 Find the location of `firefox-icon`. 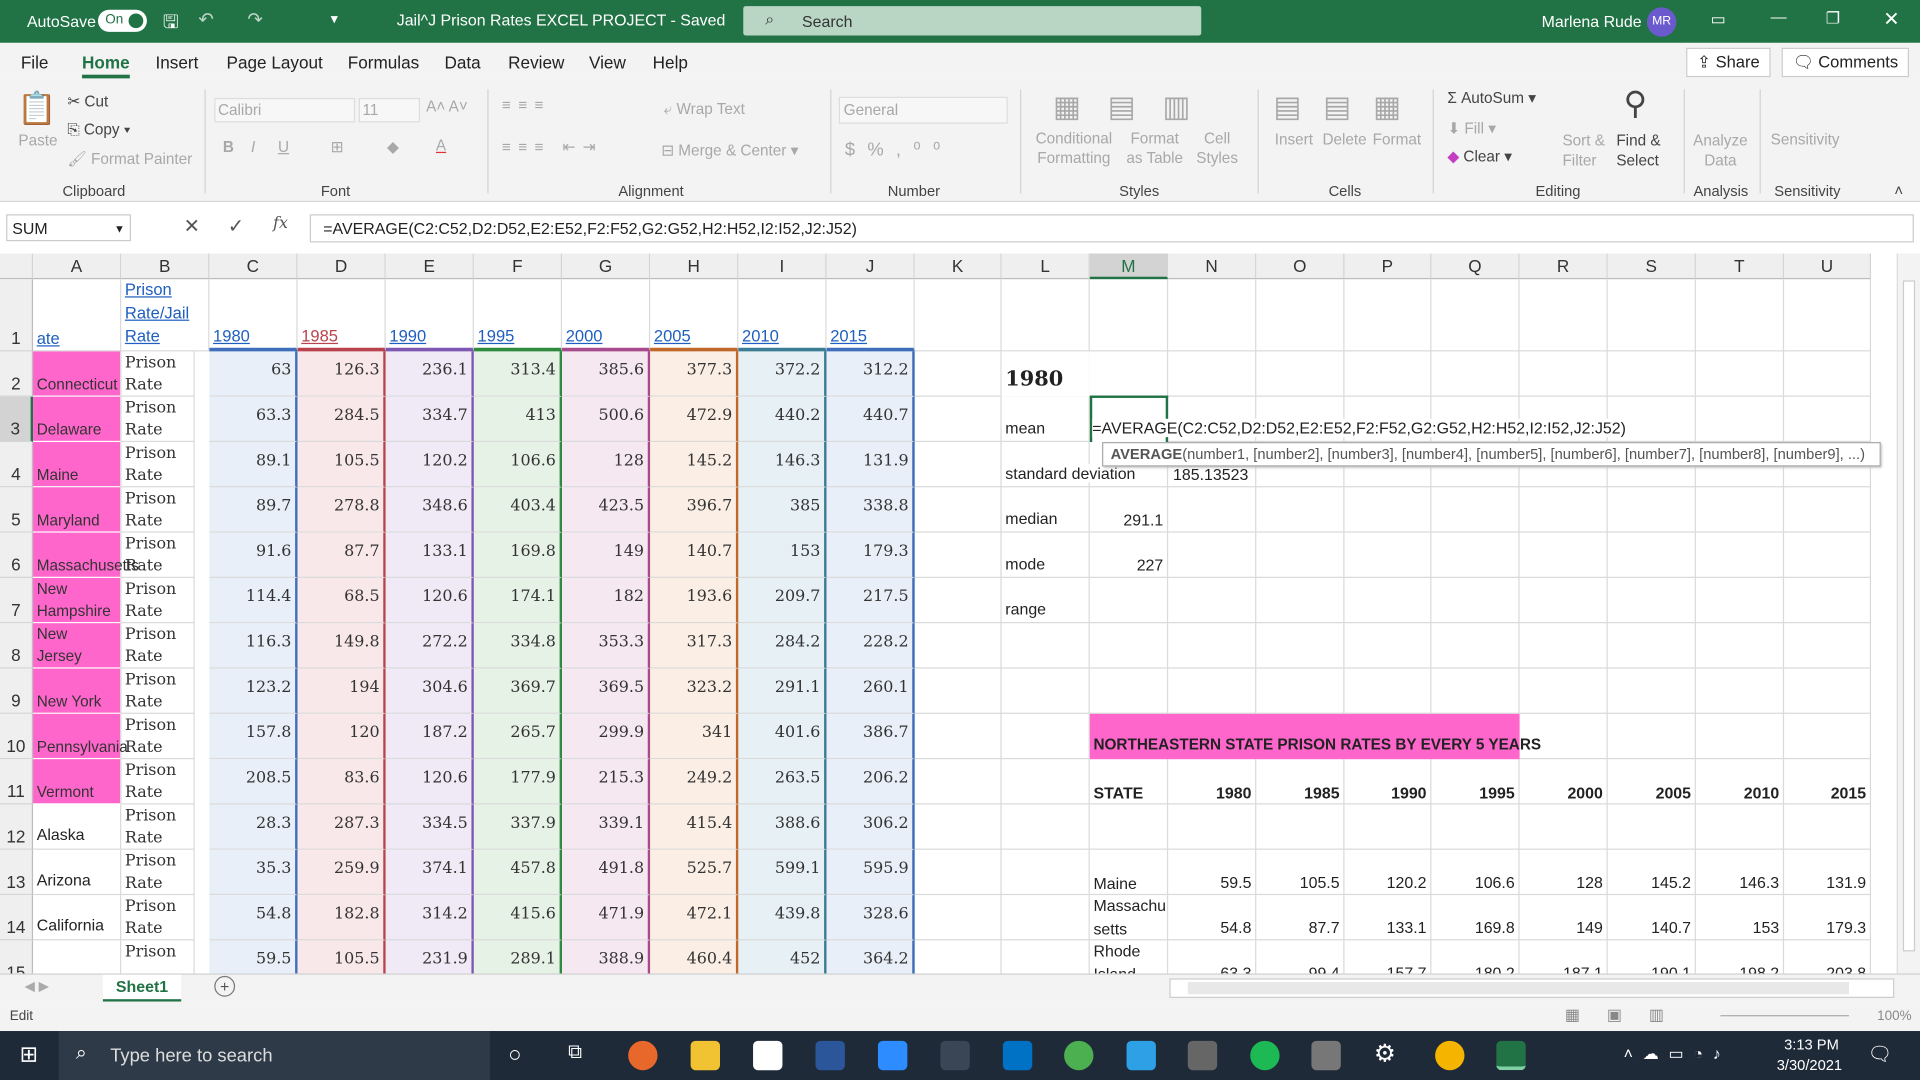

firefox-icon is located at coordinates (643, 1055).